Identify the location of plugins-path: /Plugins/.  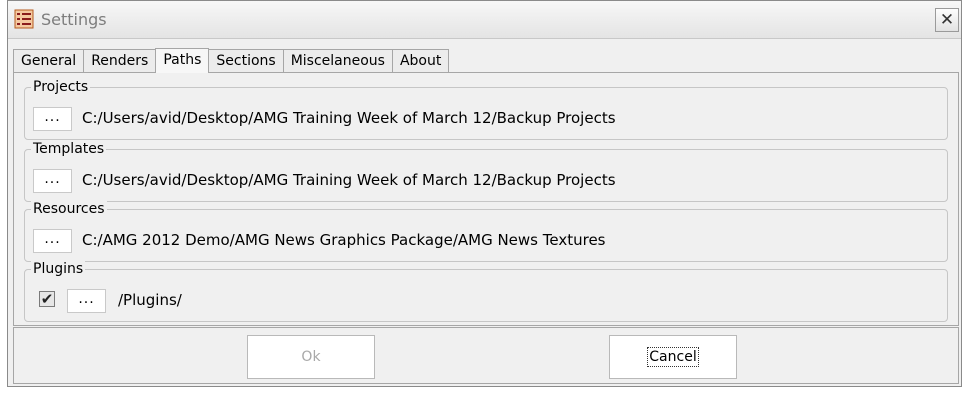
(150, 300).